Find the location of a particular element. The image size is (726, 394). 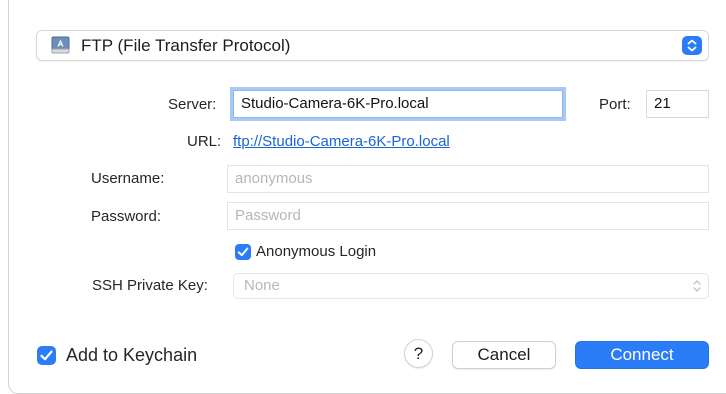

add-to-keychain-checkbox is located at coordinates (46, 355).